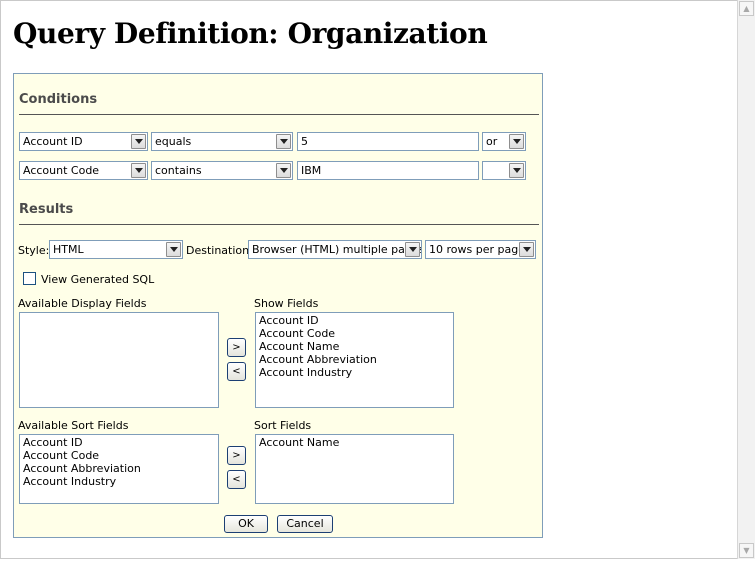  Describe the element at coordinates (279, 114) in the screenshot. I see `conditions-divider` at that location.